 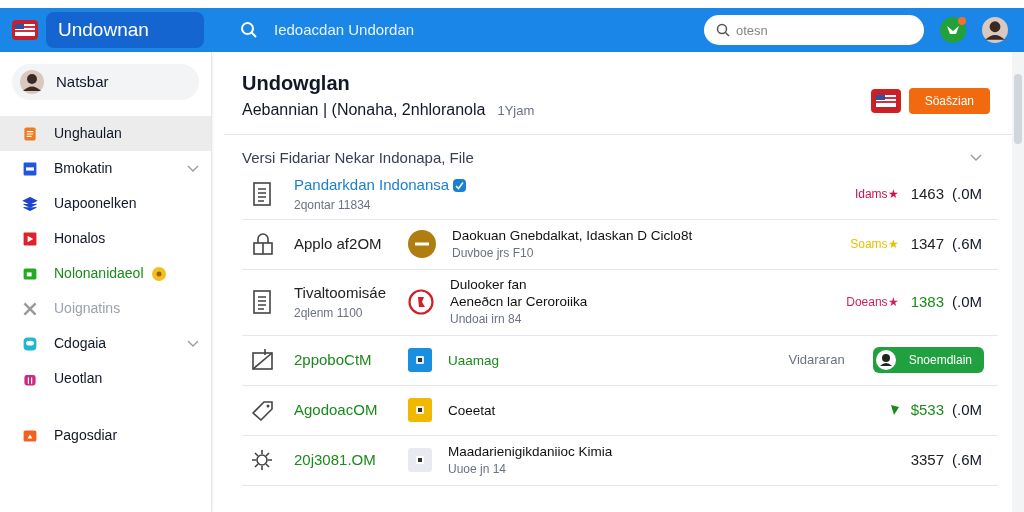 What do you see at coordinates (329, 314) in the screenshot?
I see `row-subtitle: 2qlenm 1100` at bounding box center [329, 314].